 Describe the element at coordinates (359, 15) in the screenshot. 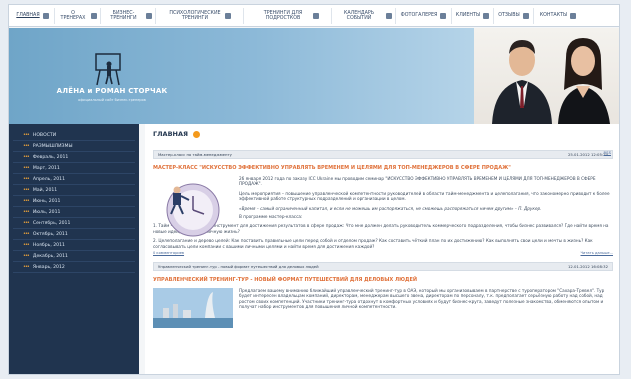

I see `nav-label: Календарь событий` at that location.